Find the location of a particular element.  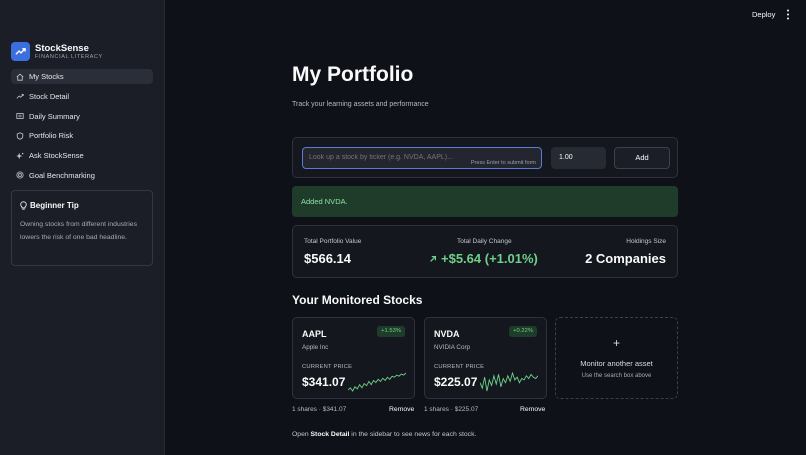

sidebar-item-ask-stocksense: Ask StockSense is located at coordinates (82, 155).